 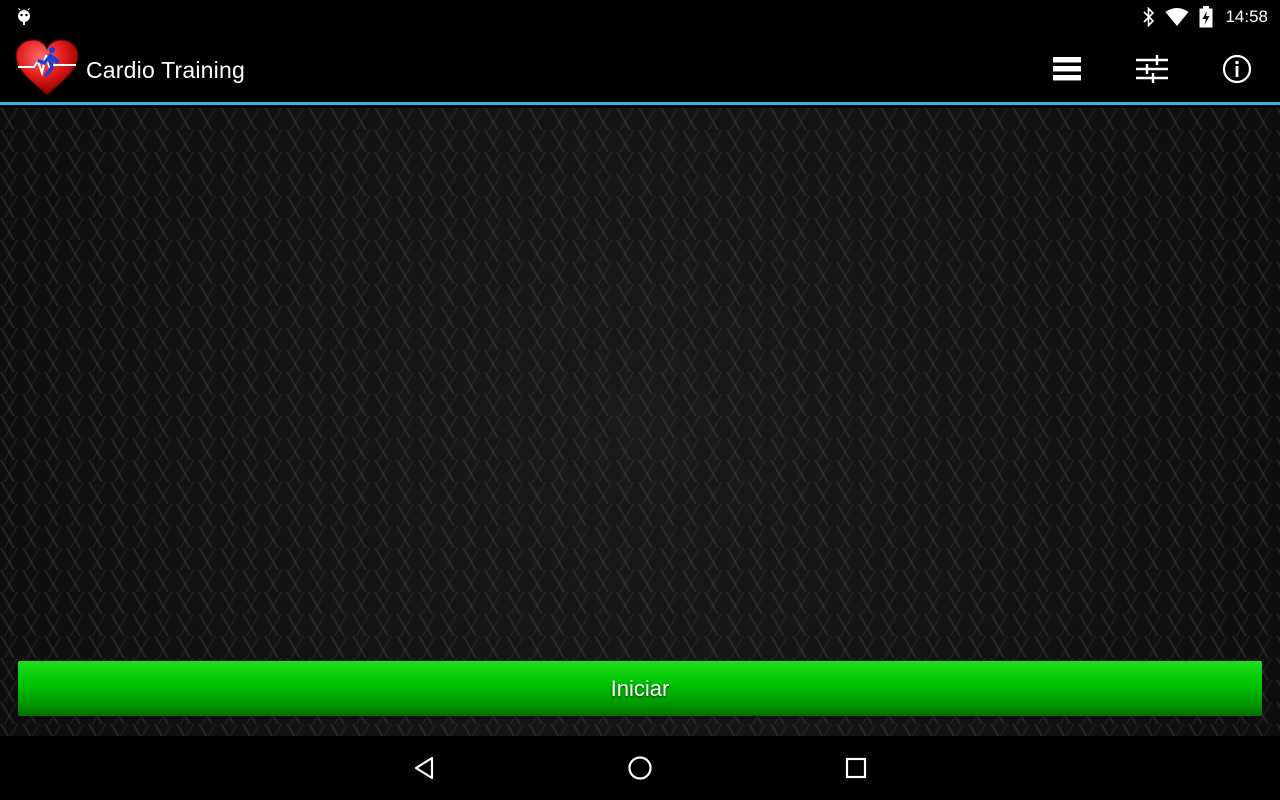 I want to click on status-right: 14:58, so click(x=1205, y=16).